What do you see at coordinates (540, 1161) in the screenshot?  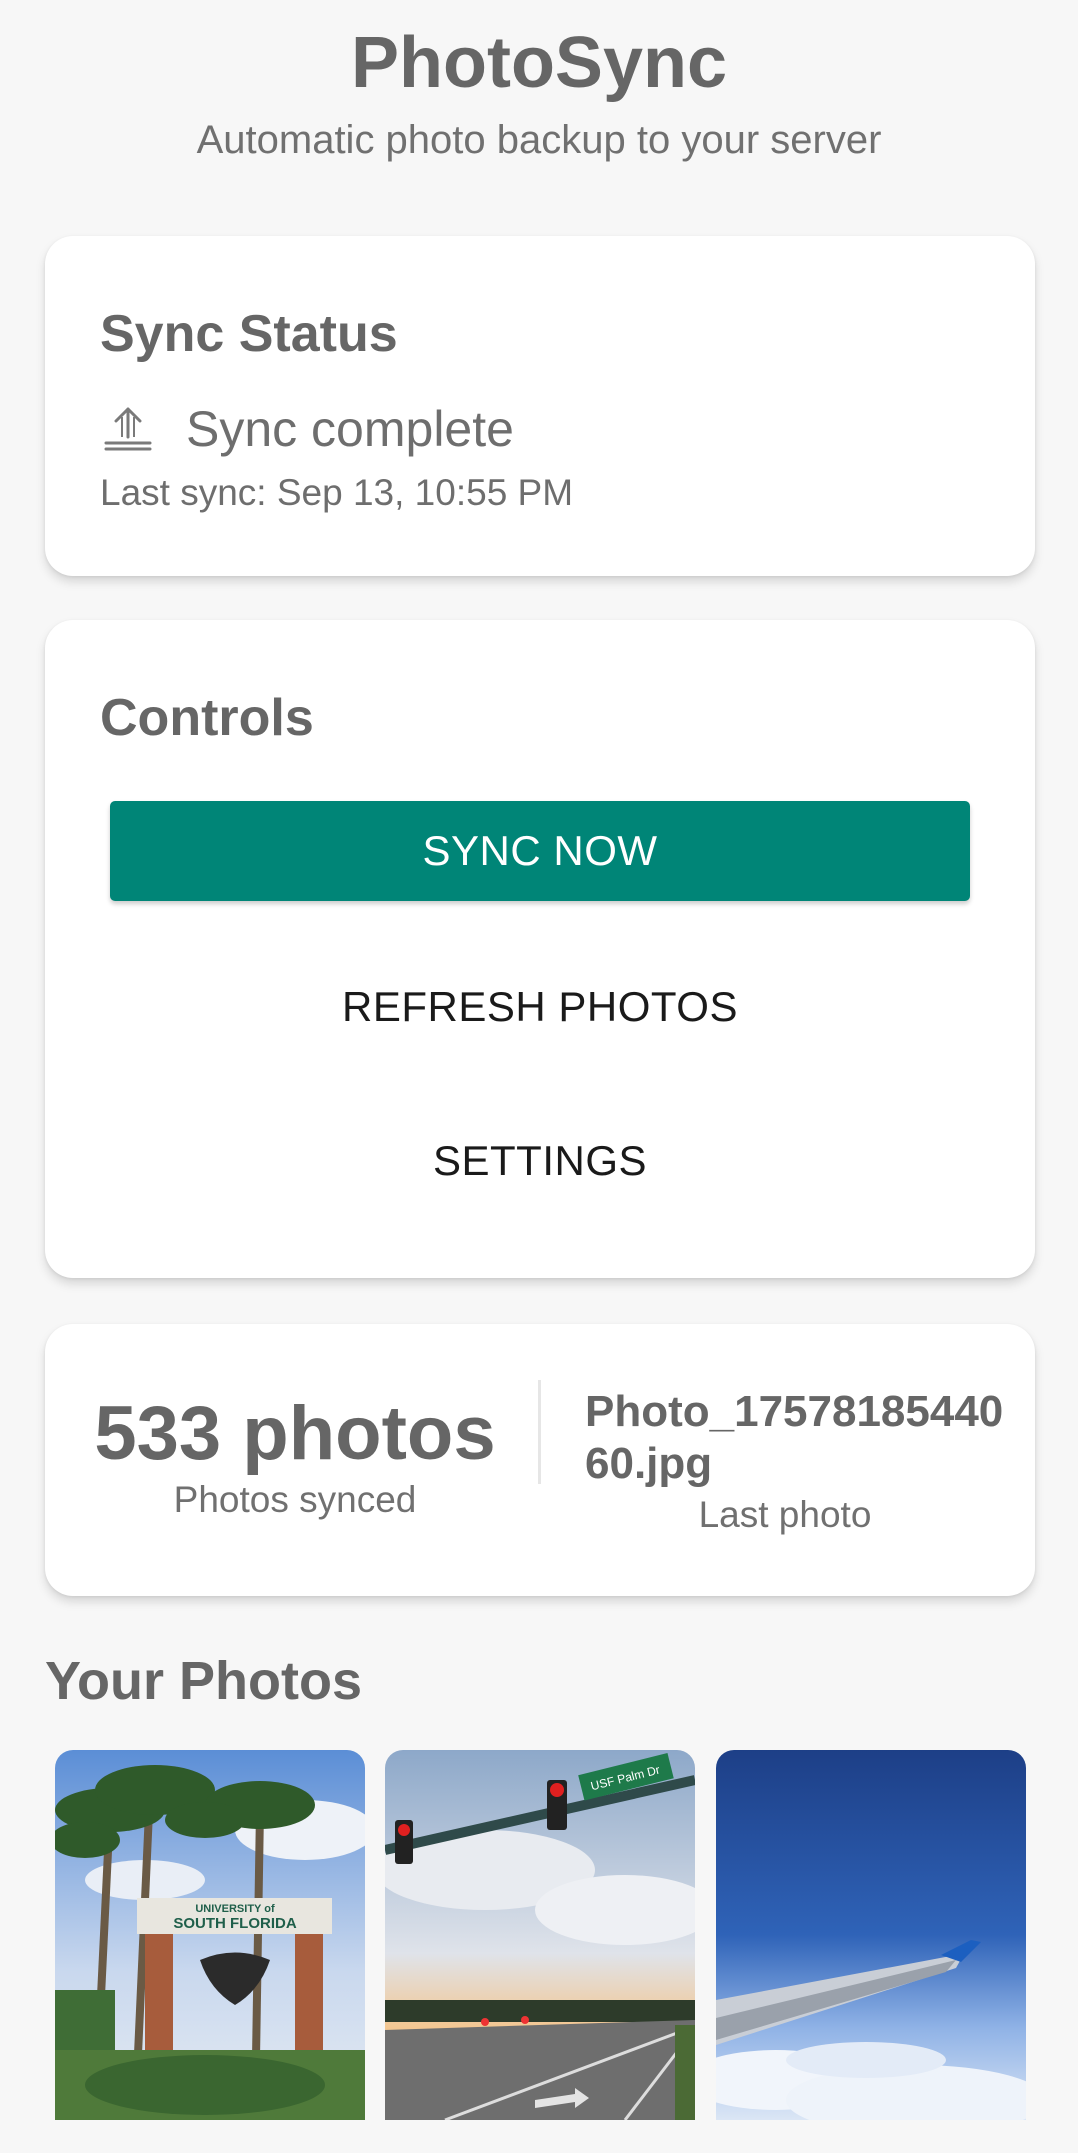 I see `settings-button: SETTINGS` at bounding box center [540, 1161].